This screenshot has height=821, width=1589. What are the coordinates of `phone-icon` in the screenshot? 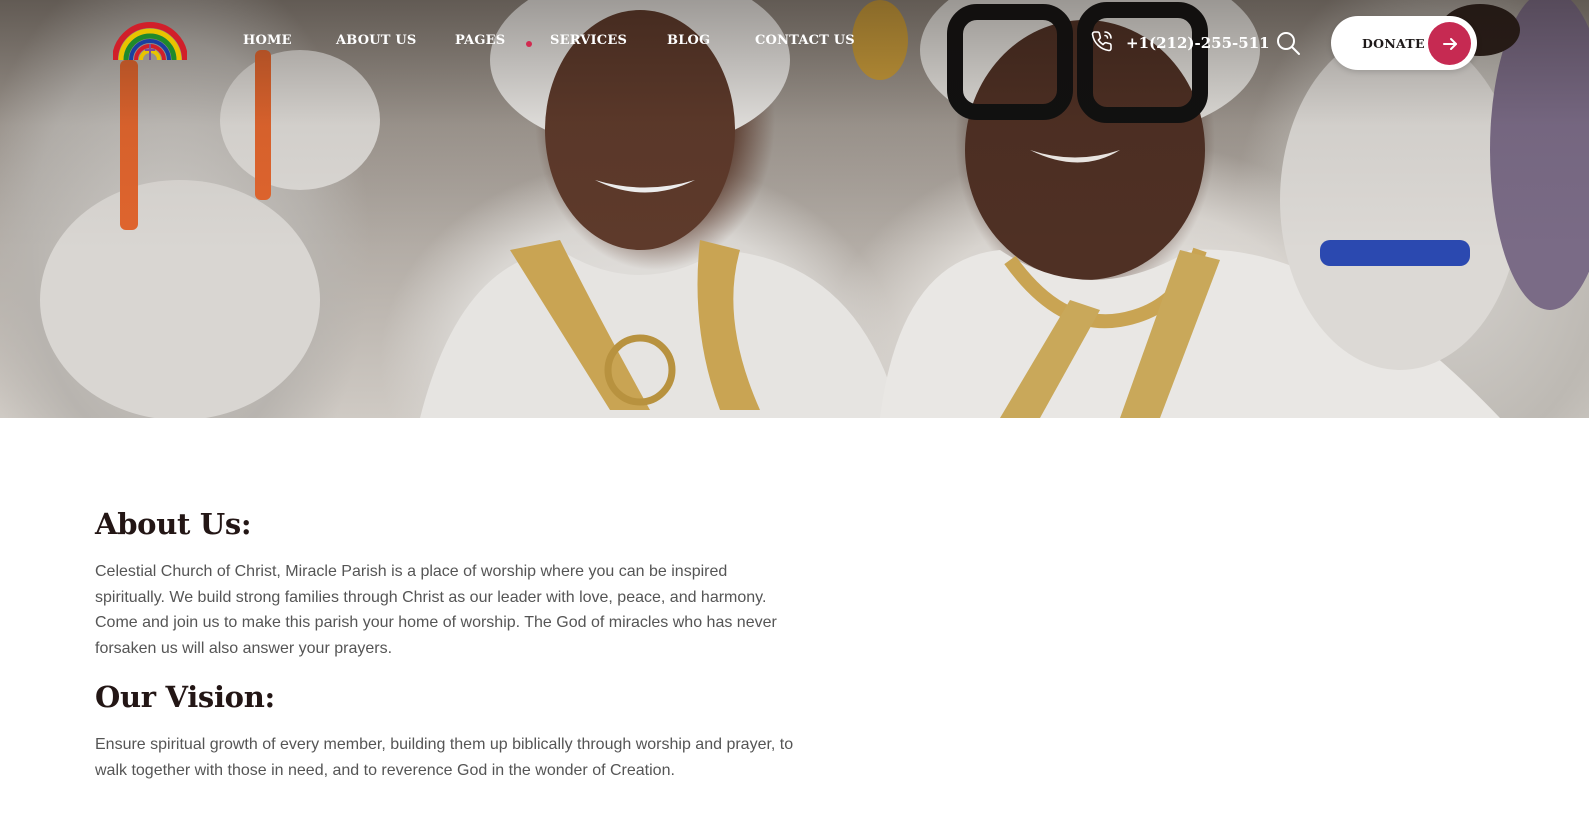 It's located at (1102, 43).